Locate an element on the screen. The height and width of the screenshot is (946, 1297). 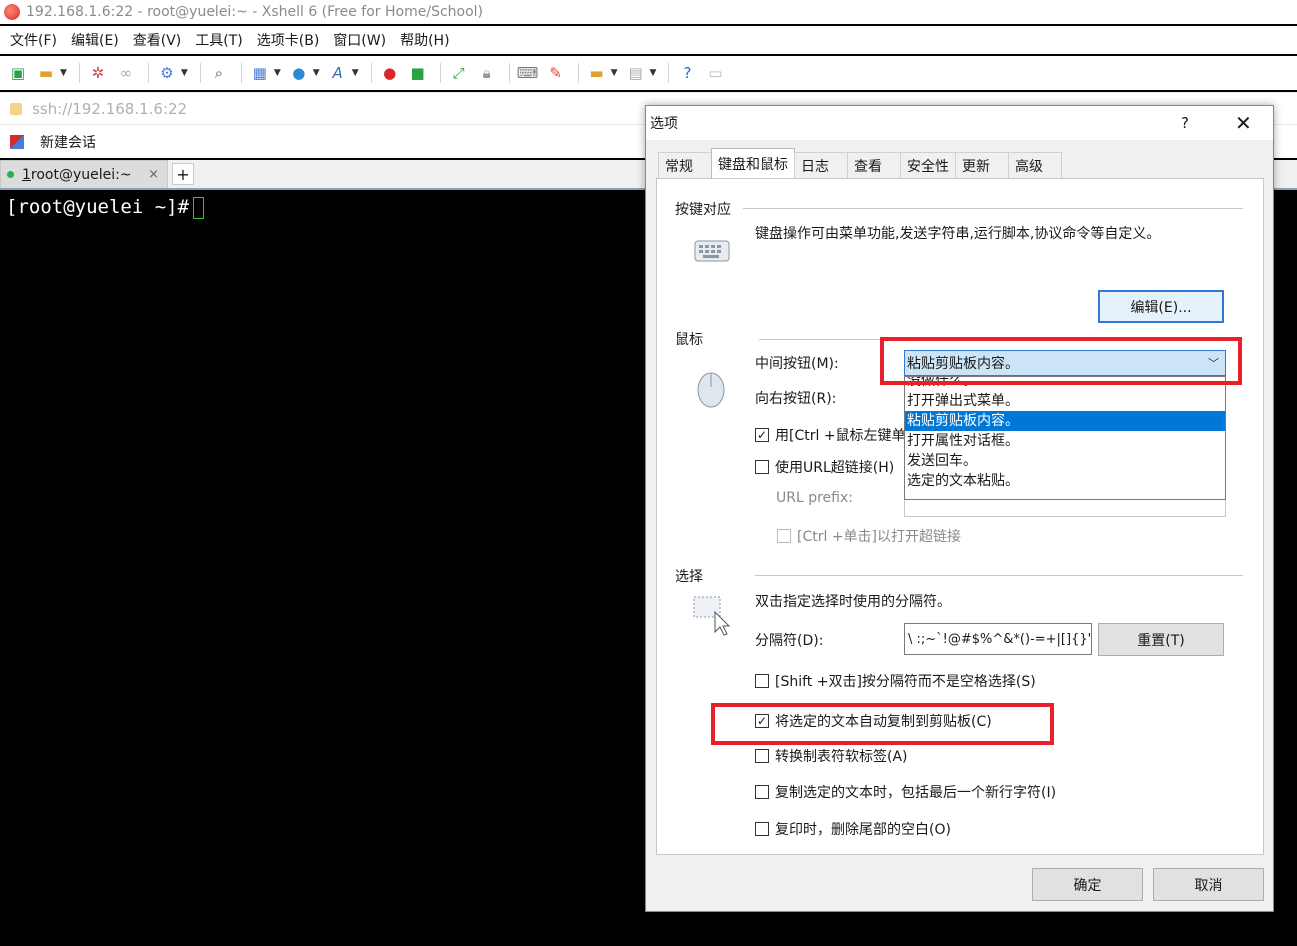
reconnect-icon: ∞ is located at coordinates (126, 73).